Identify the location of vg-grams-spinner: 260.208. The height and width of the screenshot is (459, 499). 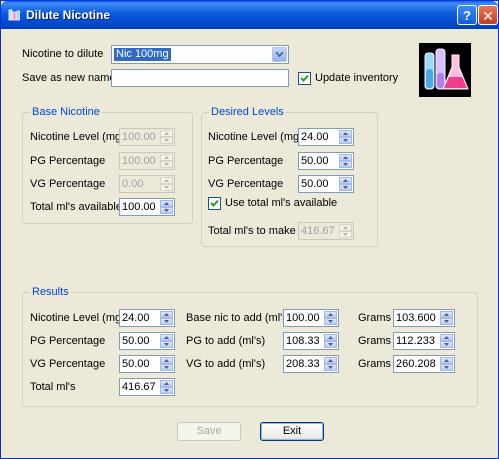
(424, 364).